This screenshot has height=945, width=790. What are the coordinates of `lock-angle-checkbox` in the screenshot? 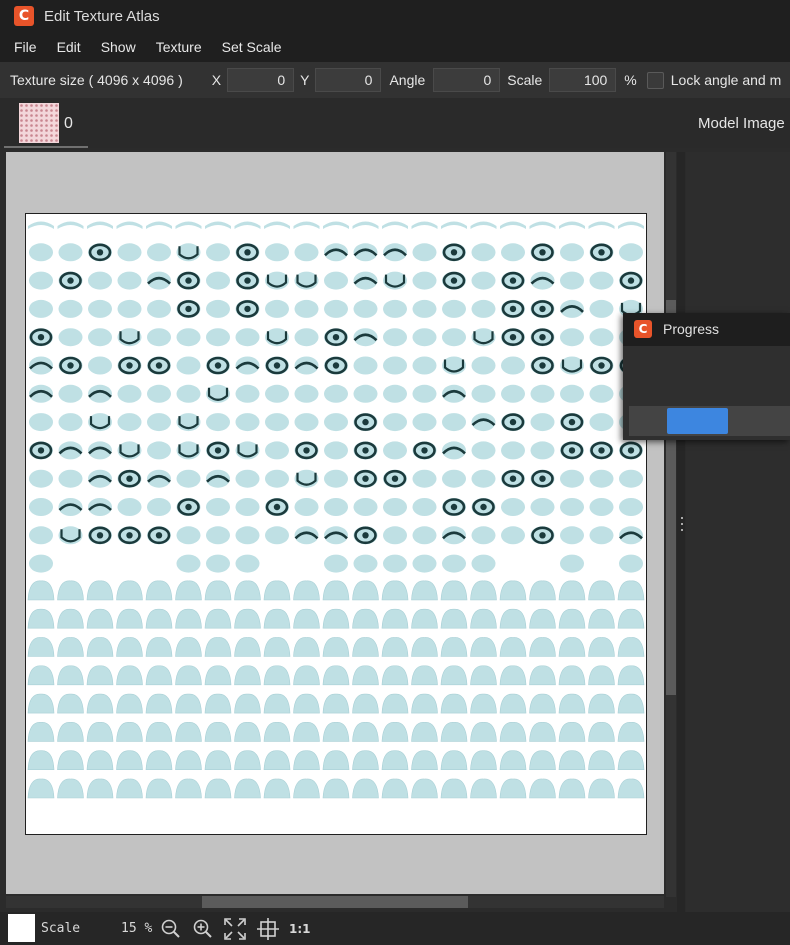 It's located at (655, 80).